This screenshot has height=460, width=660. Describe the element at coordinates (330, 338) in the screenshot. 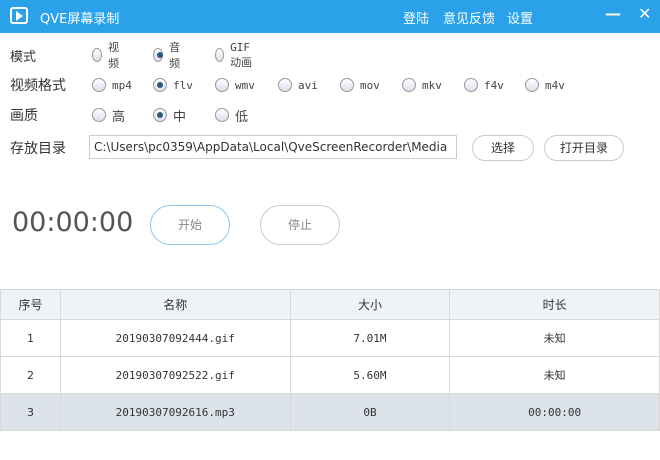

I see `table-row: 1 20190307092444.gif 7.01M 未知` at that location.